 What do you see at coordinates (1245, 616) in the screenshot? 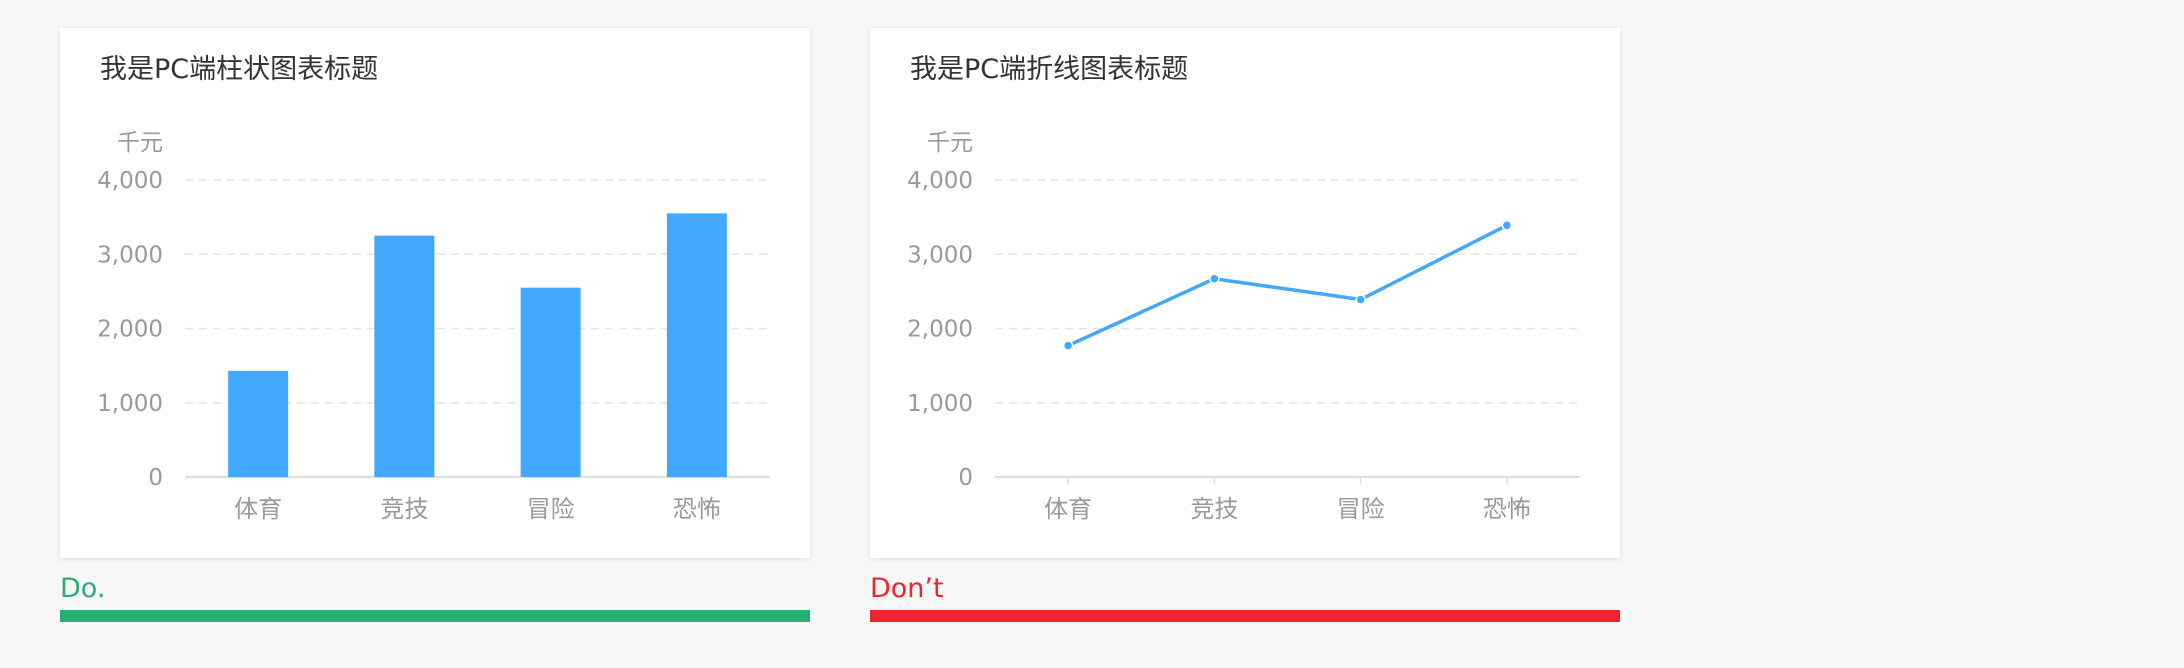
I see `dont-bar` at bounding box center [1245, 616].